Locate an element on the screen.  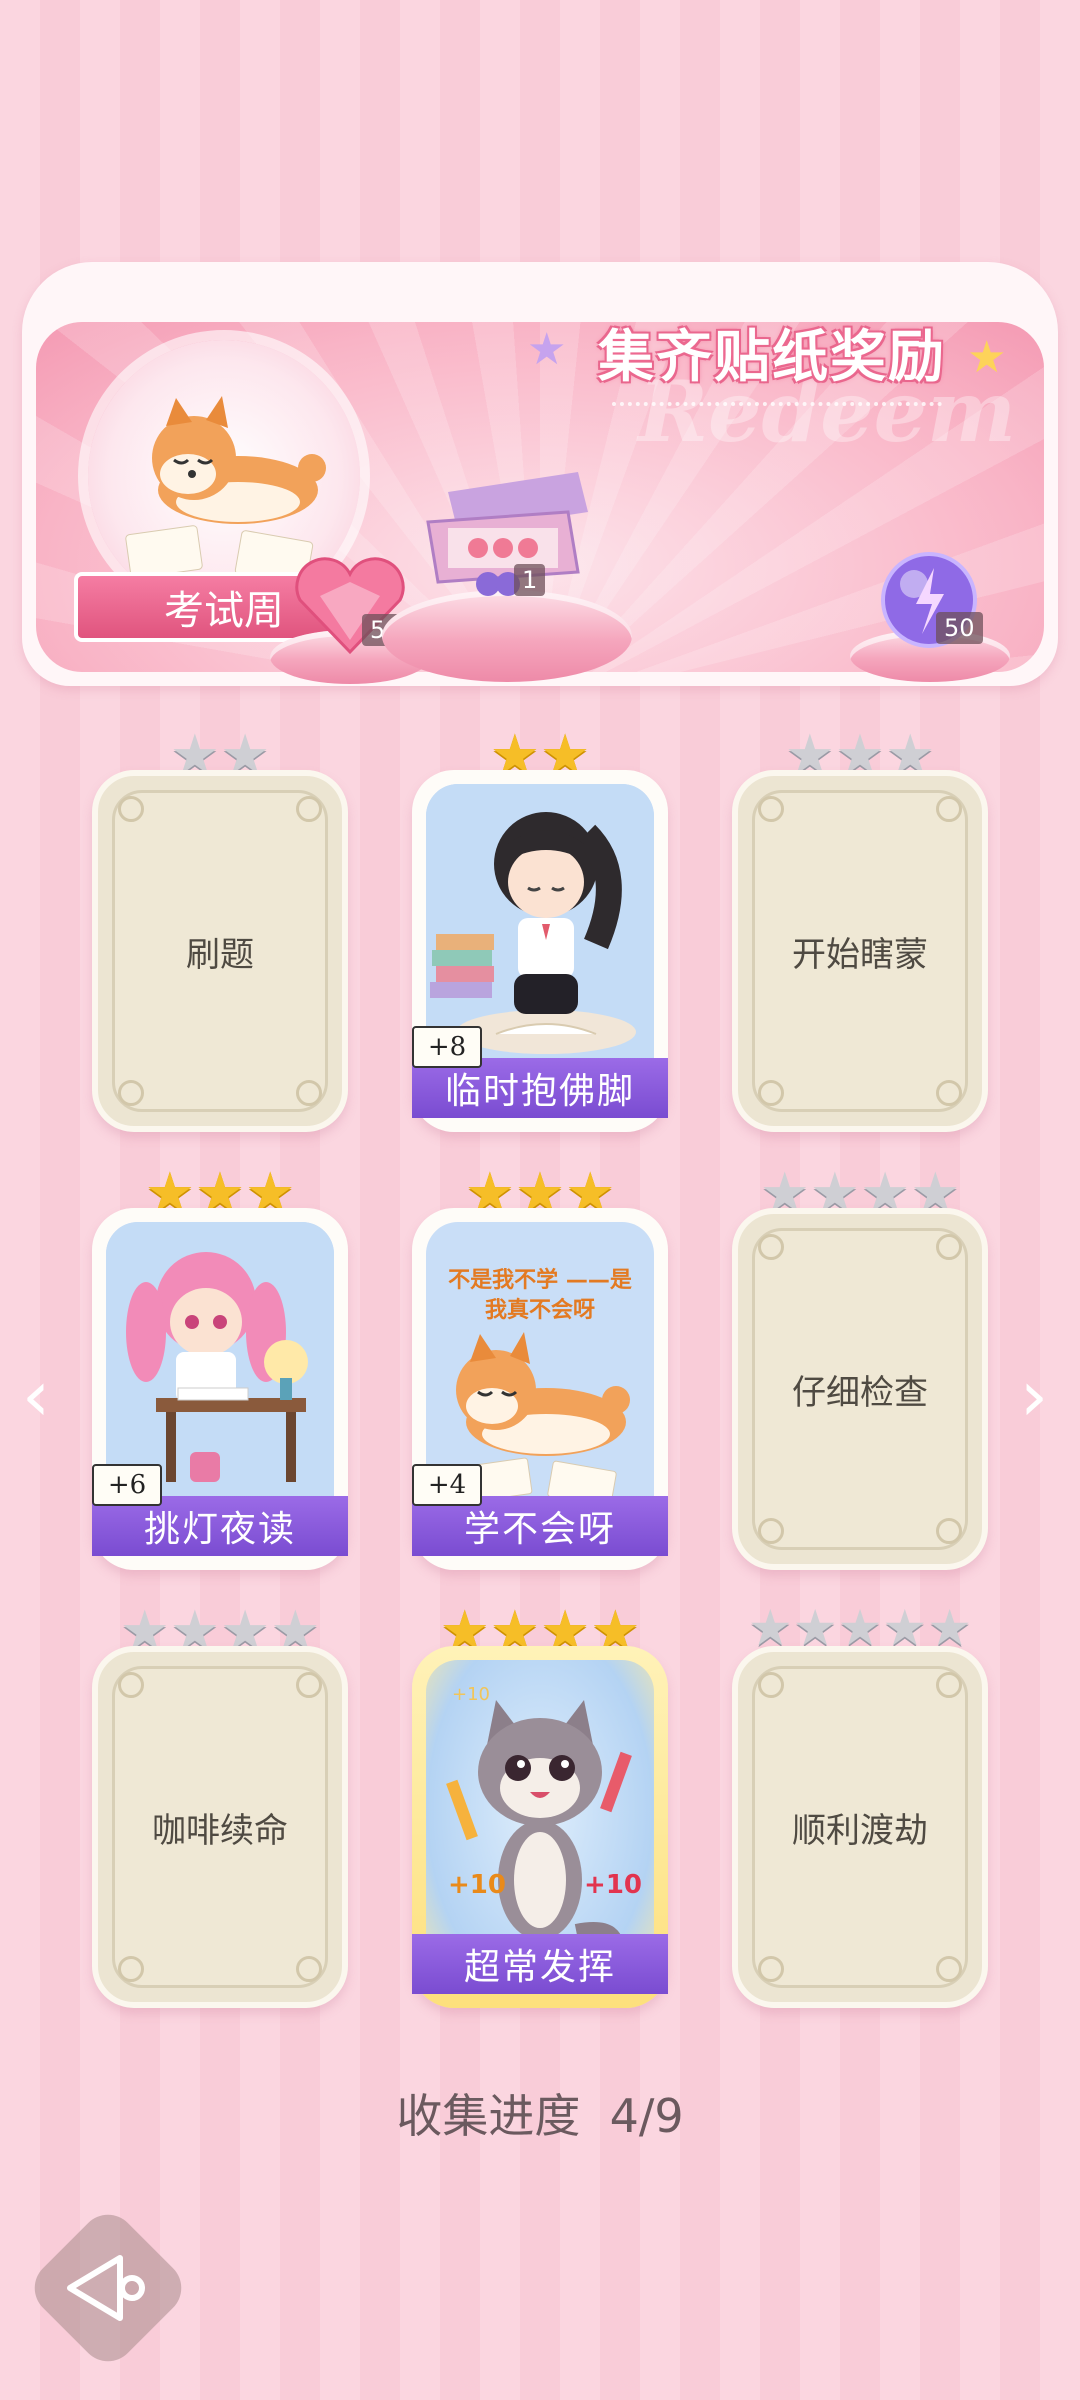
purple-star-icon: ★ is located at coordinates (547, 349).